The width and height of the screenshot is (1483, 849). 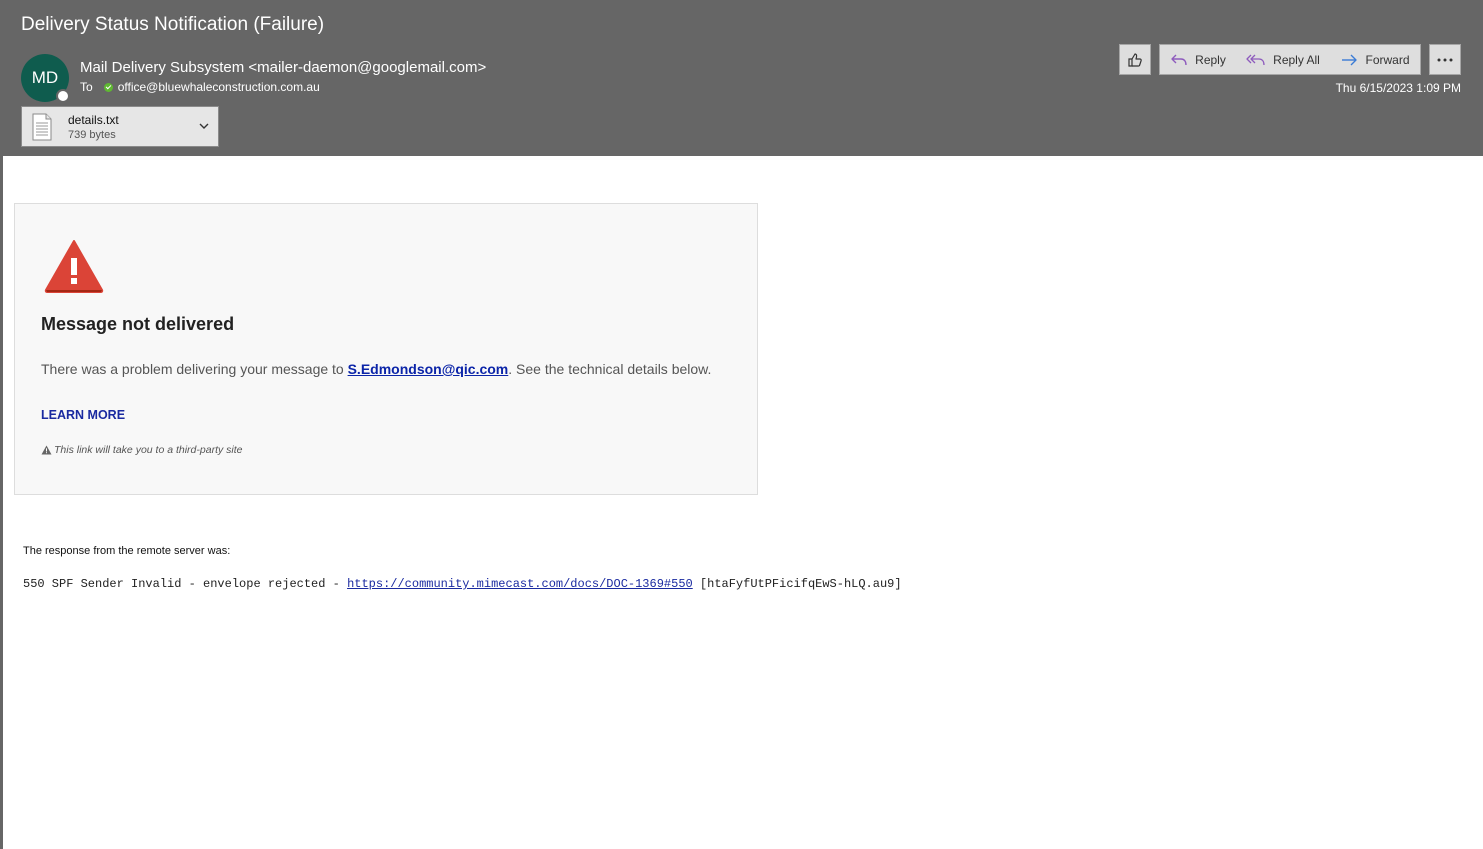 I want to click on presence-status-icon, so click(x=63, y=96).